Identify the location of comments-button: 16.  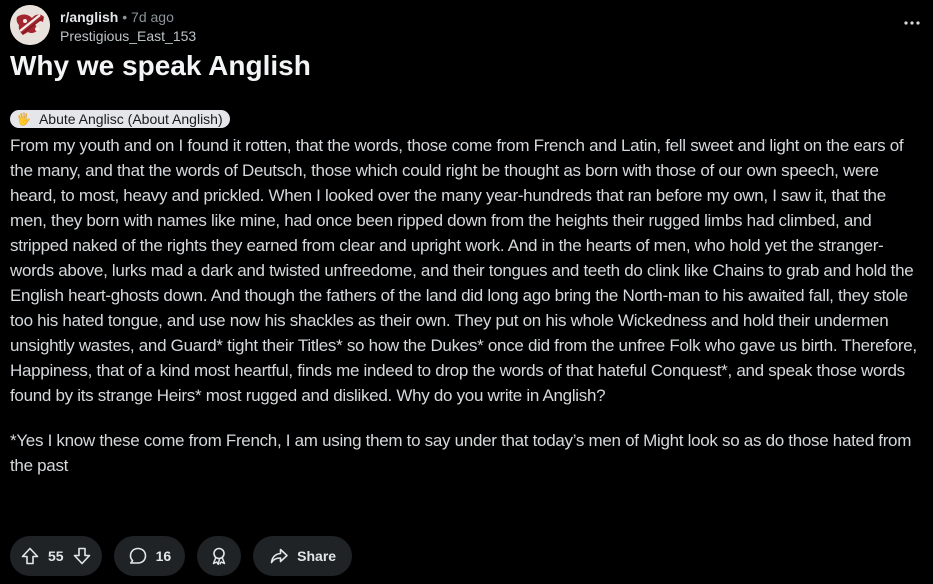
(149, 556).